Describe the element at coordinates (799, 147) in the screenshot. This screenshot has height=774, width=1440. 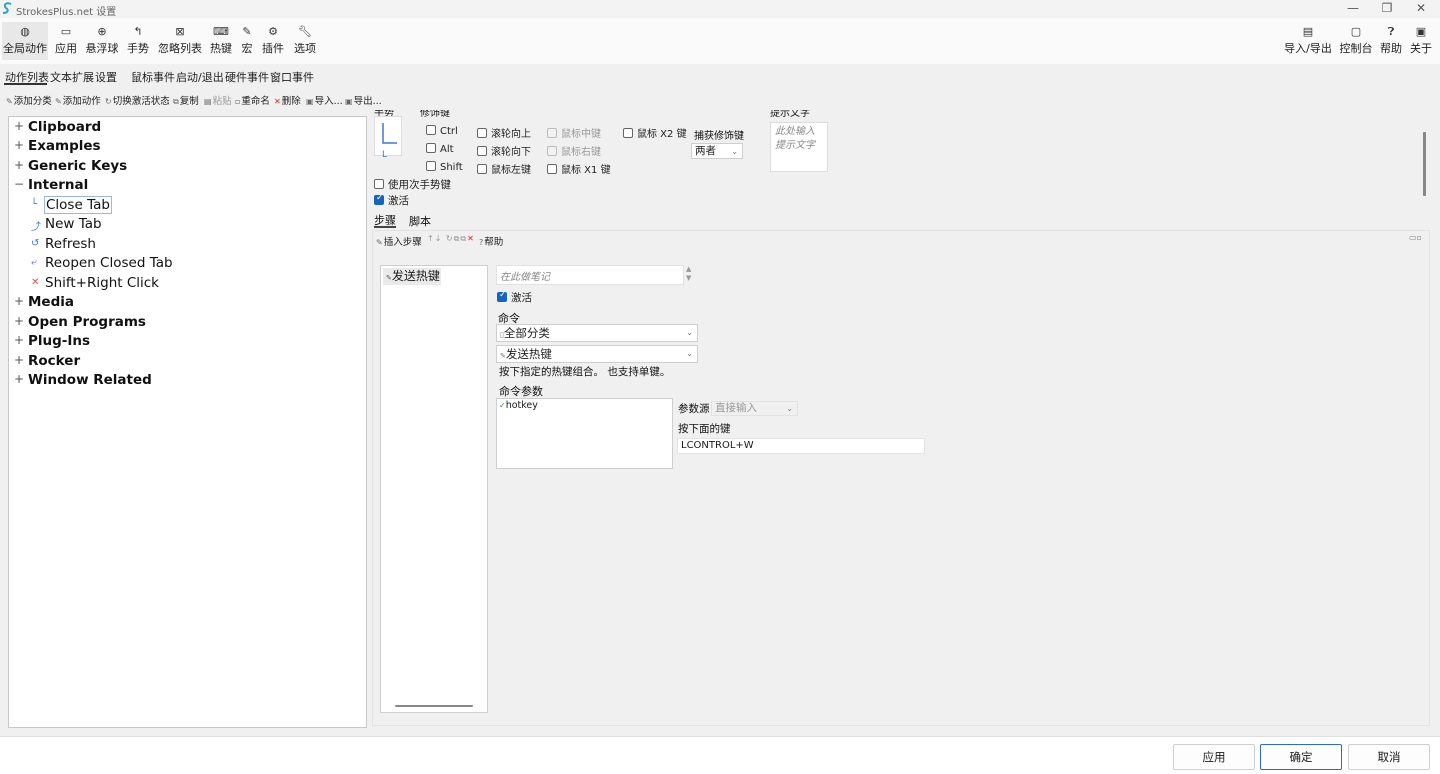
I see `tooltip-text-input: 此处输入提示文字` at that location.